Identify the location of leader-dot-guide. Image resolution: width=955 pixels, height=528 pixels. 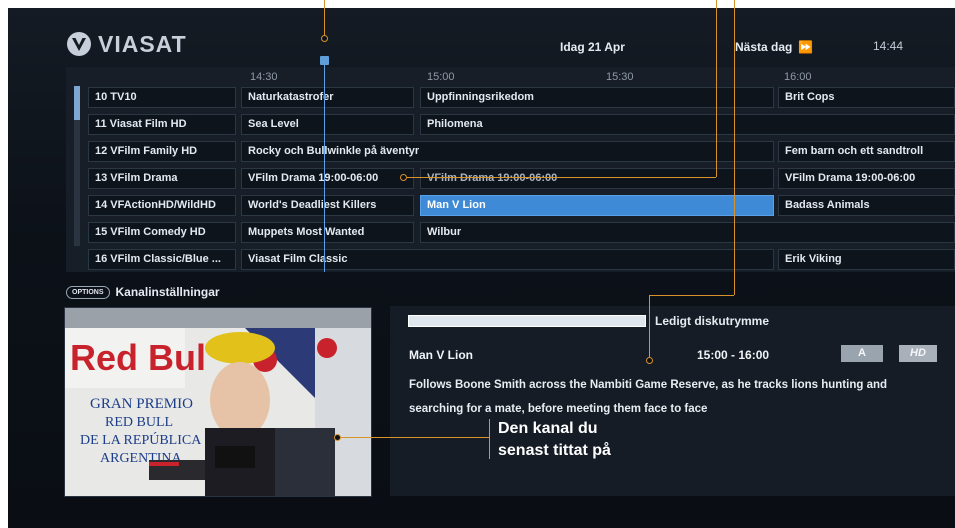
(403, 177).